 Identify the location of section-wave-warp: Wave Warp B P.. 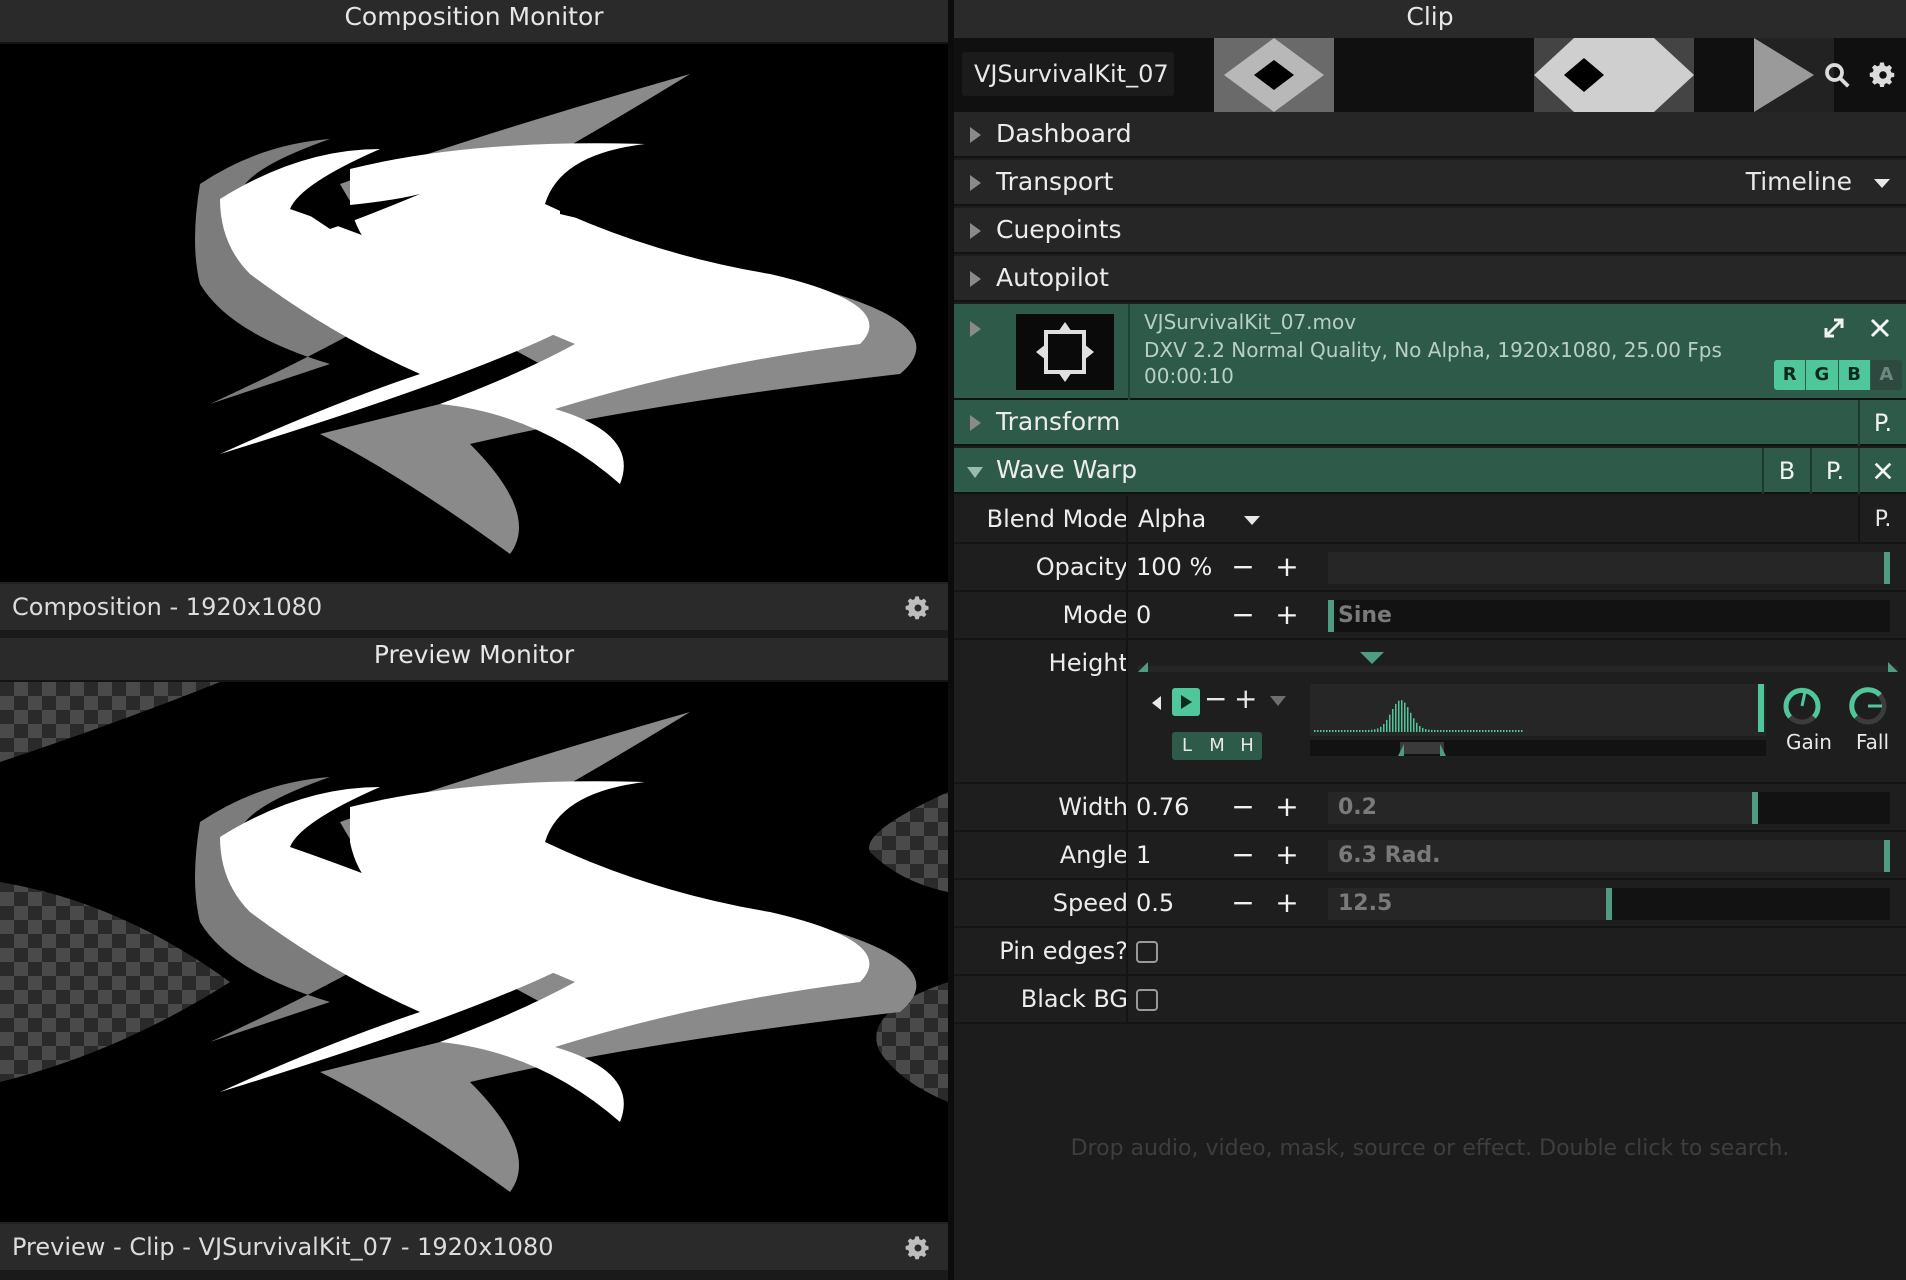
(1430, 471).